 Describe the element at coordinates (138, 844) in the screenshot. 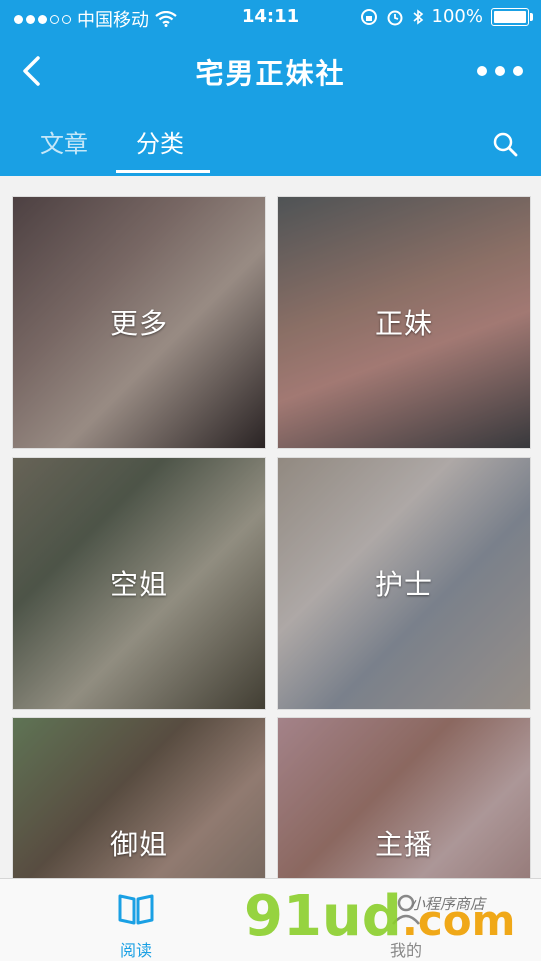

I see `category-label: 御姐` at that location.